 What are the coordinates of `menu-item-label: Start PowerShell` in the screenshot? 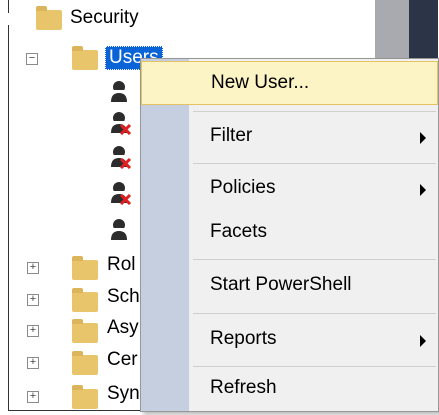 It's located at (281, 284).